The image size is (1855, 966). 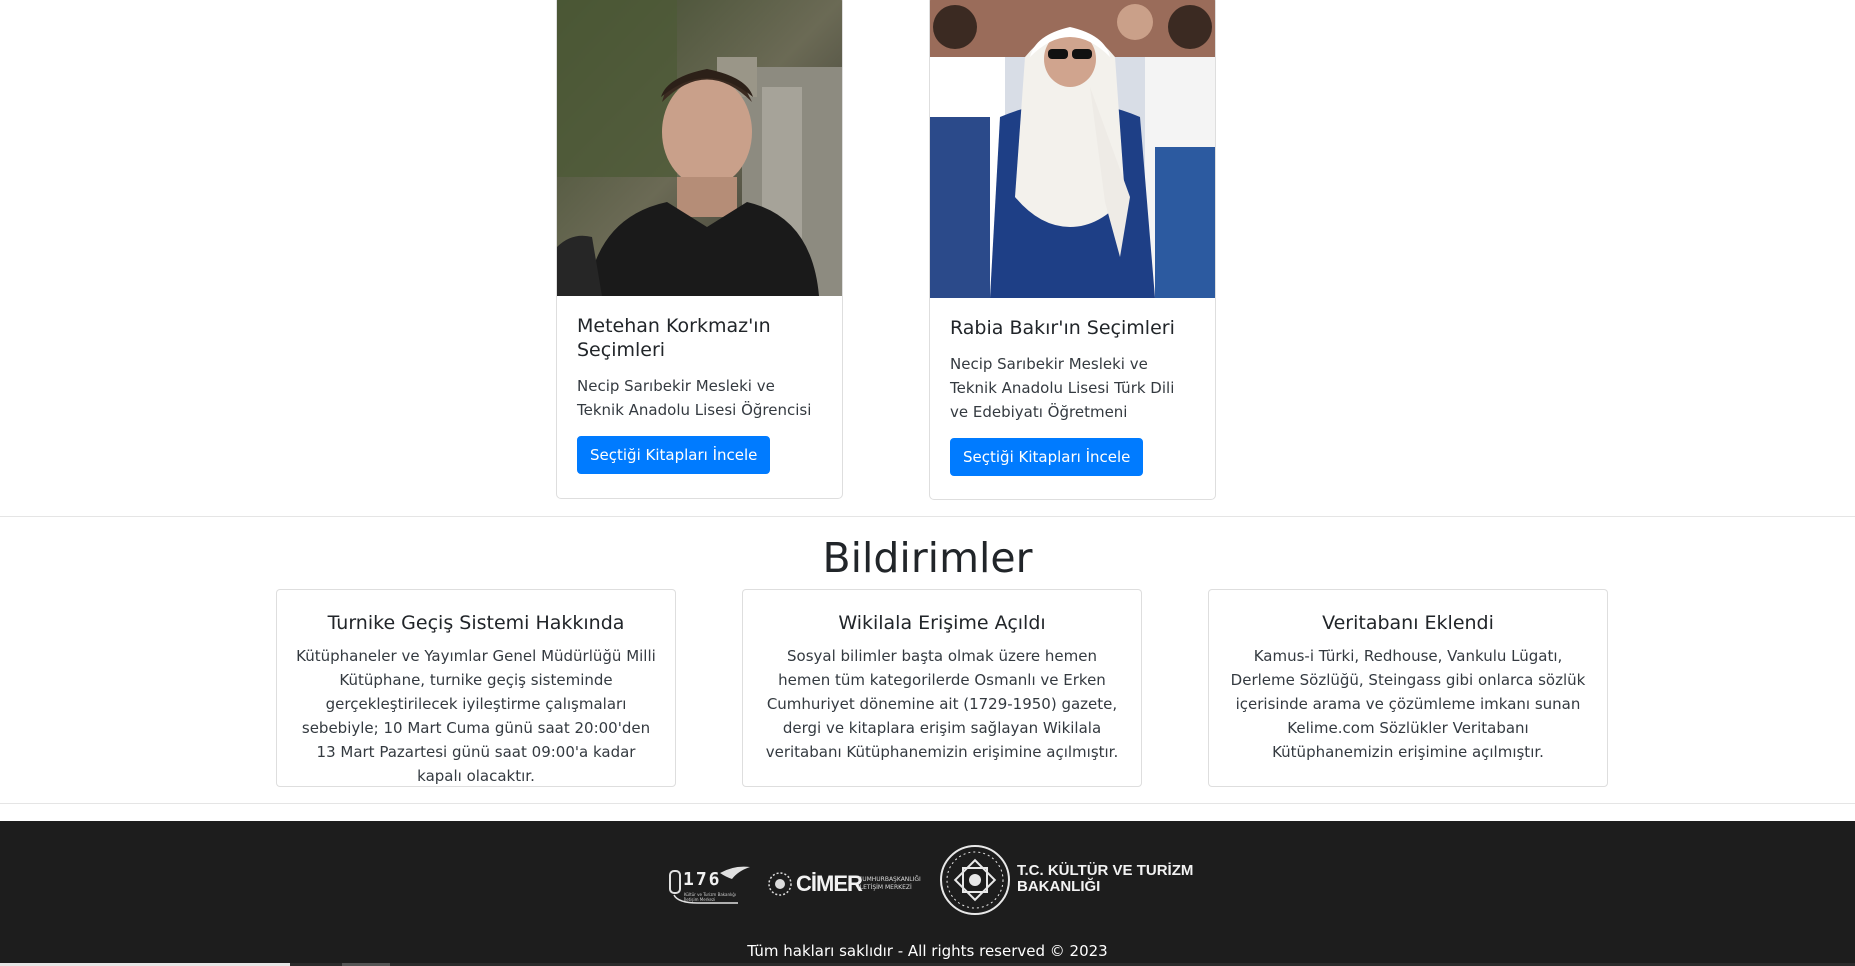 I want to click on cimer-subtitle-1: CUMHURBAŞKANLIĞI, so click(x=889, y=879).